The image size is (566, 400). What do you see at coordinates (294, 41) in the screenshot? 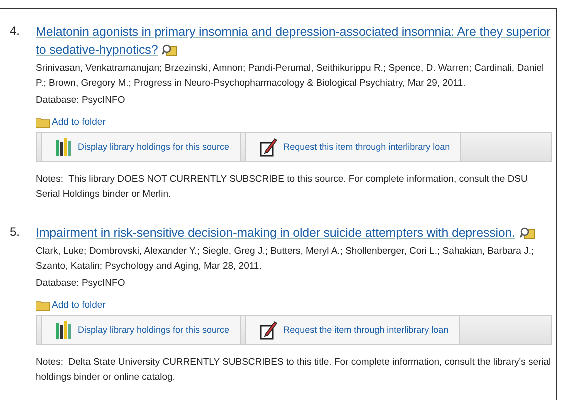
I see `result-title-link: Melatonin agonists in primary insomnia and depression-associated insomnia: Are they superior to sedative-hypnotics?` at bounding box center [294, 41].